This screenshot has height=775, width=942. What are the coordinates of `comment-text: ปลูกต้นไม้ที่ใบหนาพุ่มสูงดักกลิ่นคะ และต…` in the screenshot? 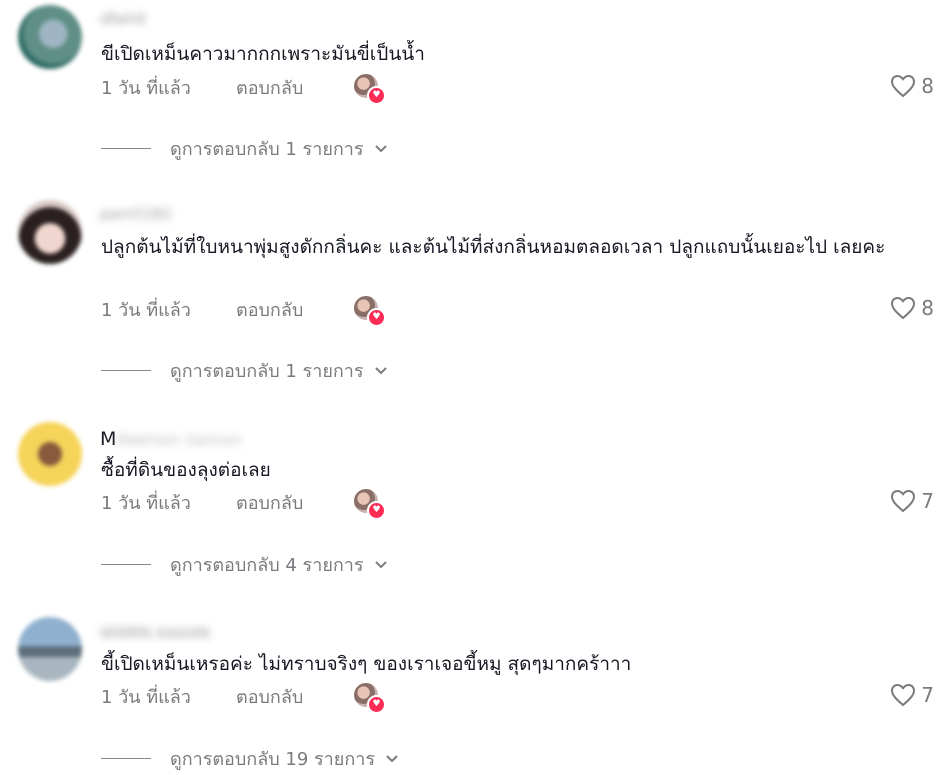 It's located at (493, 247).